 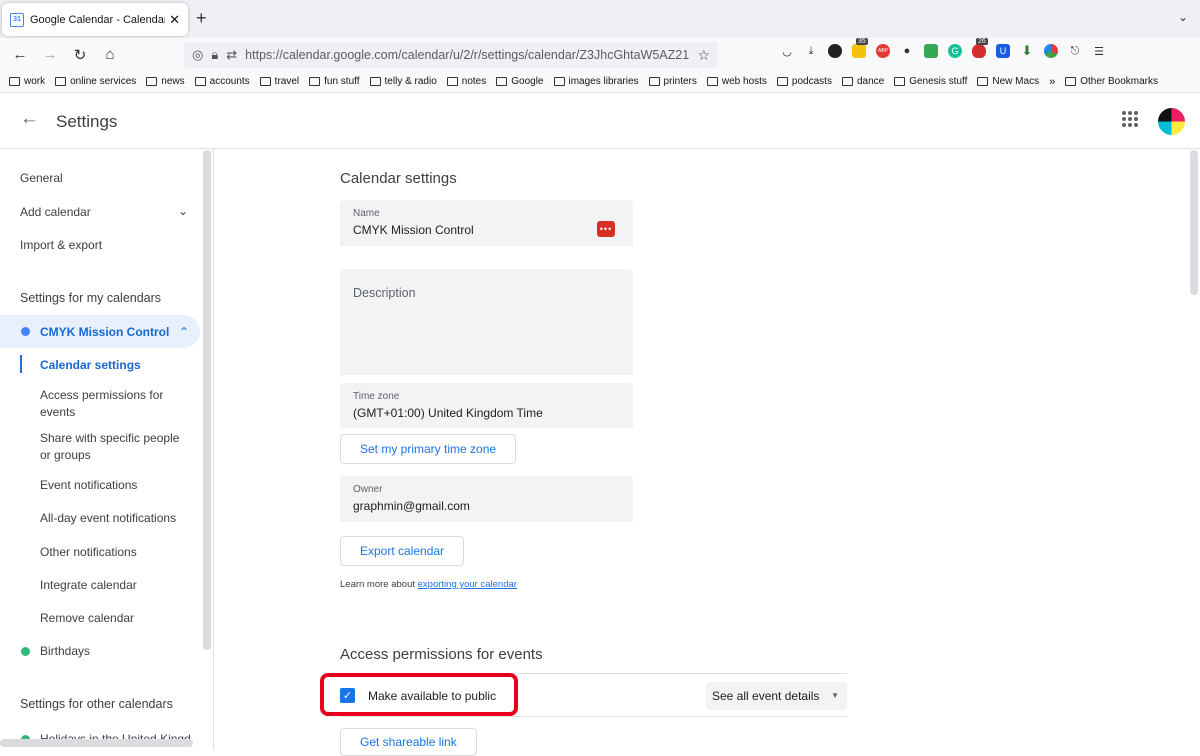 What do you see at coordinates (115, 403) in the screenshot?
I see `sidebar-item-access-permissions: Access permissions for events` at bounding box center [115, 403].